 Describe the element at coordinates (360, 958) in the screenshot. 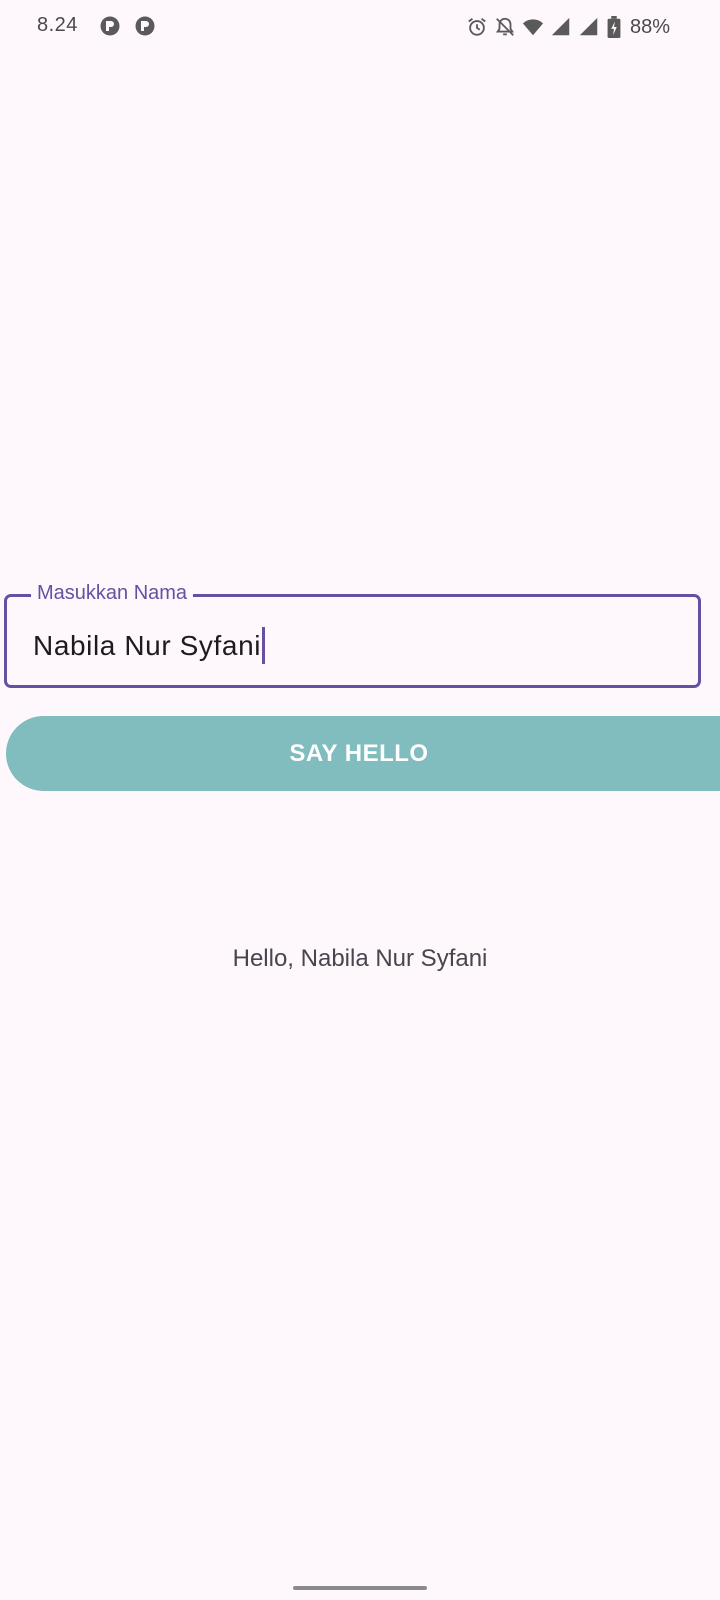

I see `greeting-text: Hello, Nabila Nur Syfani` at that location.